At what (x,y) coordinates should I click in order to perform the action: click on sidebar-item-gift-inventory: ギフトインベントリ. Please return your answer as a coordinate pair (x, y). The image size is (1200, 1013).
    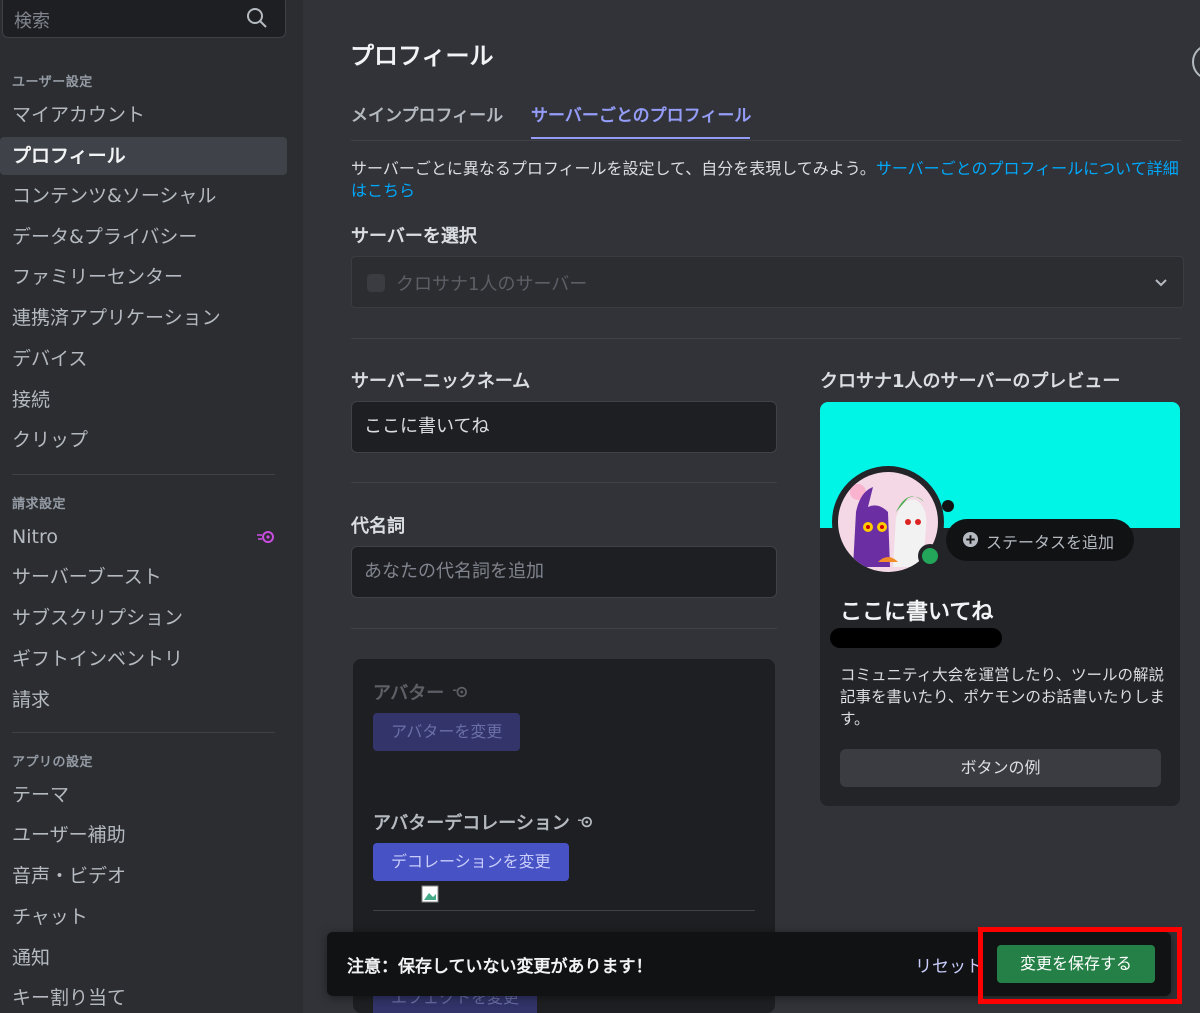
    Looking at the image, I should click on (143, 659).